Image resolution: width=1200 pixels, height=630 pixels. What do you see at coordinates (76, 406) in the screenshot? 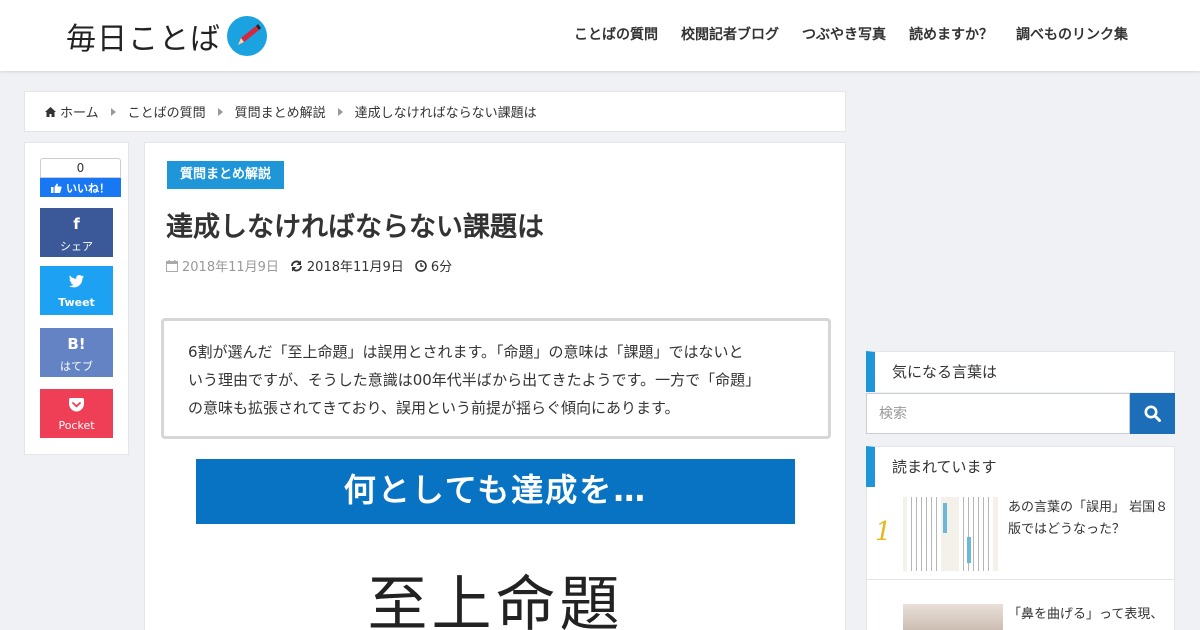
I see `pocket-icon` at bounding box center [76, 406].